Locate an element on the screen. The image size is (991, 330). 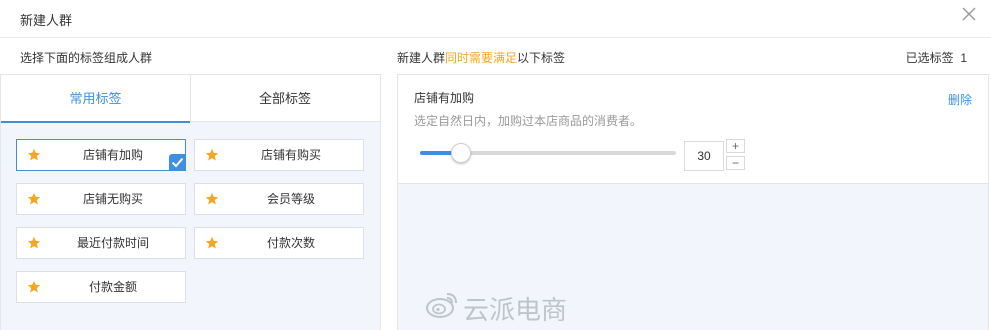
weibo-icon is located at coordinates (441, 305).